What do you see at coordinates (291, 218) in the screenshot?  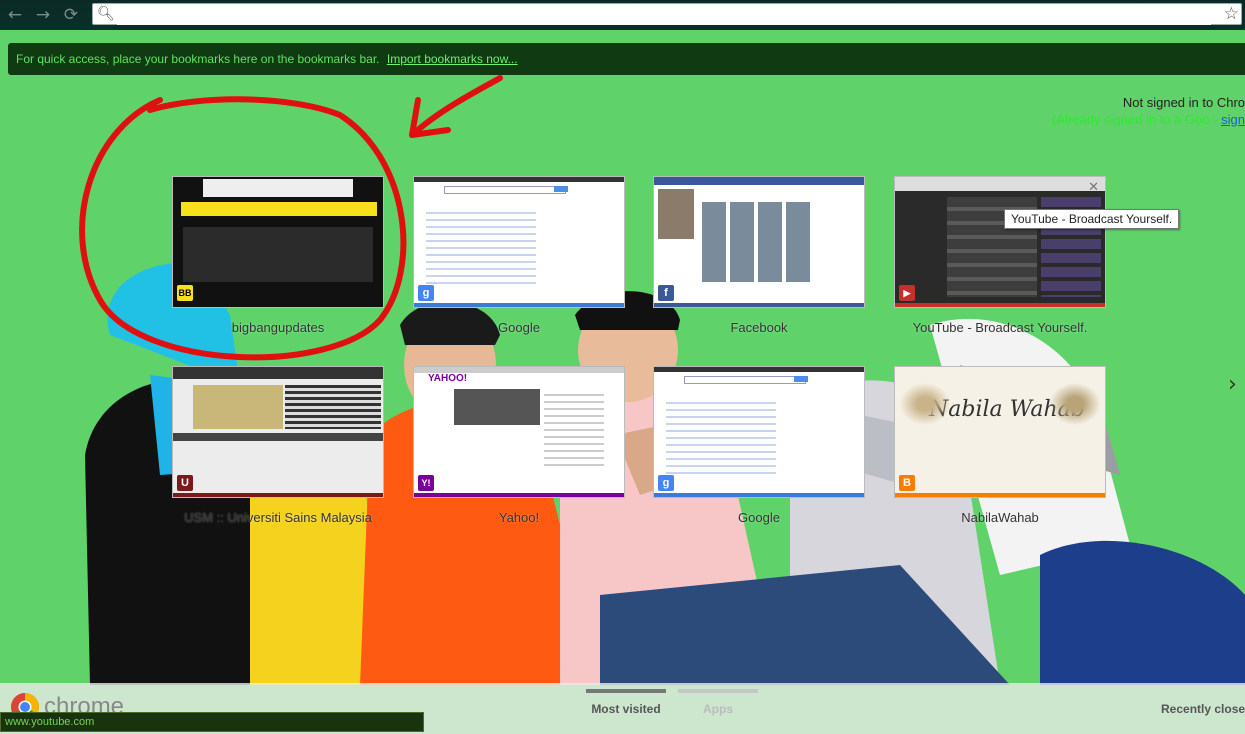 I see `red-annotation-circle` at bounding box center [291, 218].